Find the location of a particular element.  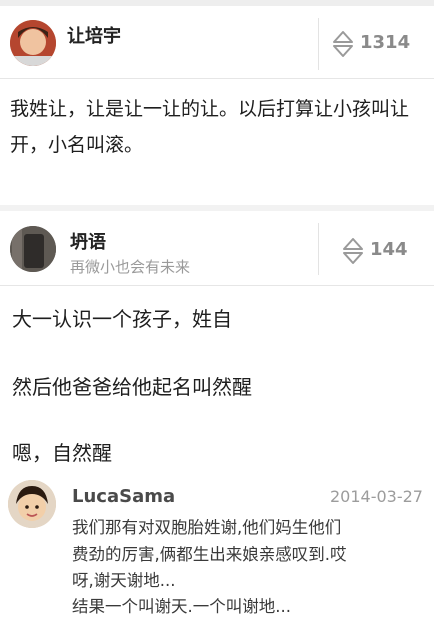

bottom-strip is located at coordinates (217, 634).